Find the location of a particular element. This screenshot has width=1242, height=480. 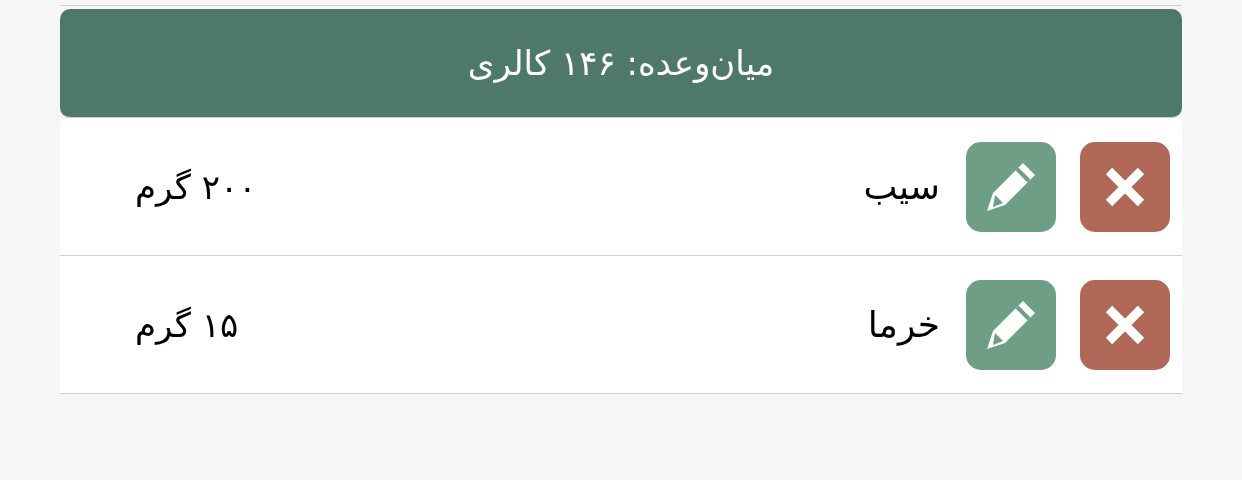

food-name: خرما is located at coordinates (903, 324).